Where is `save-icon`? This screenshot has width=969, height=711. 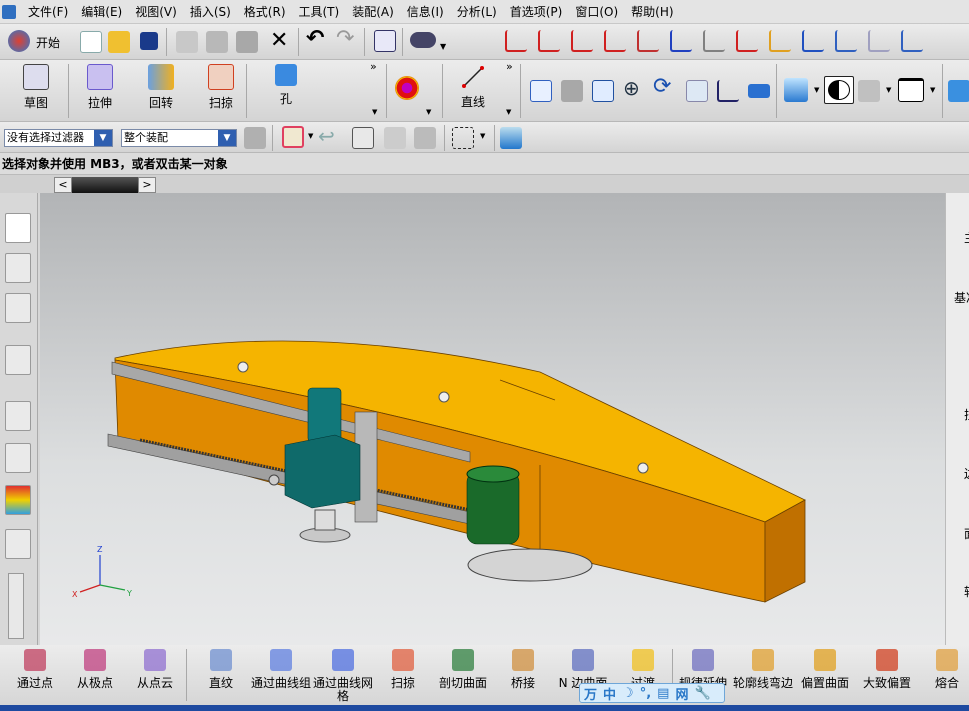
save-icon is located at coordinates (149, 41).